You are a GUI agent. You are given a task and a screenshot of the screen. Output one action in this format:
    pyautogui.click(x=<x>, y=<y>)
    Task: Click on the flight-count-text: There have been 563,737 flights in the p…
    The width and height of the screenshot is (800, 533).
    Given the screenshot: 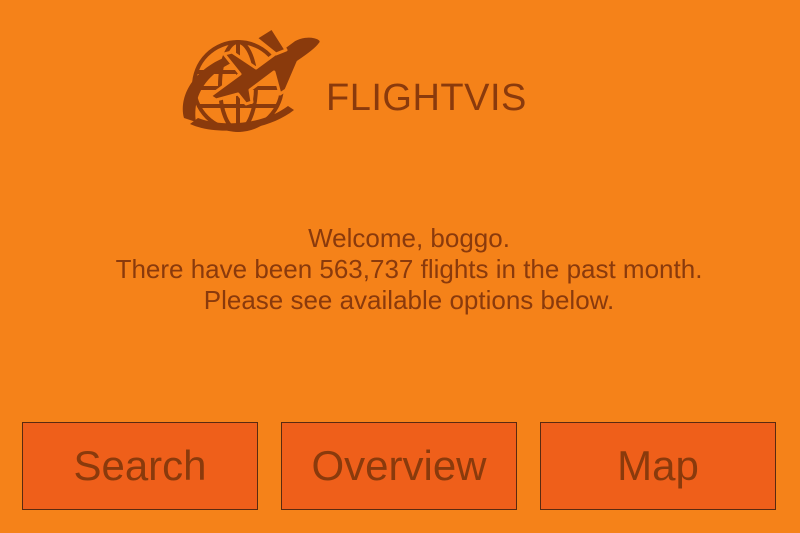 What is the action you would take?
    pyautogui.click(x=409, y=269)
    